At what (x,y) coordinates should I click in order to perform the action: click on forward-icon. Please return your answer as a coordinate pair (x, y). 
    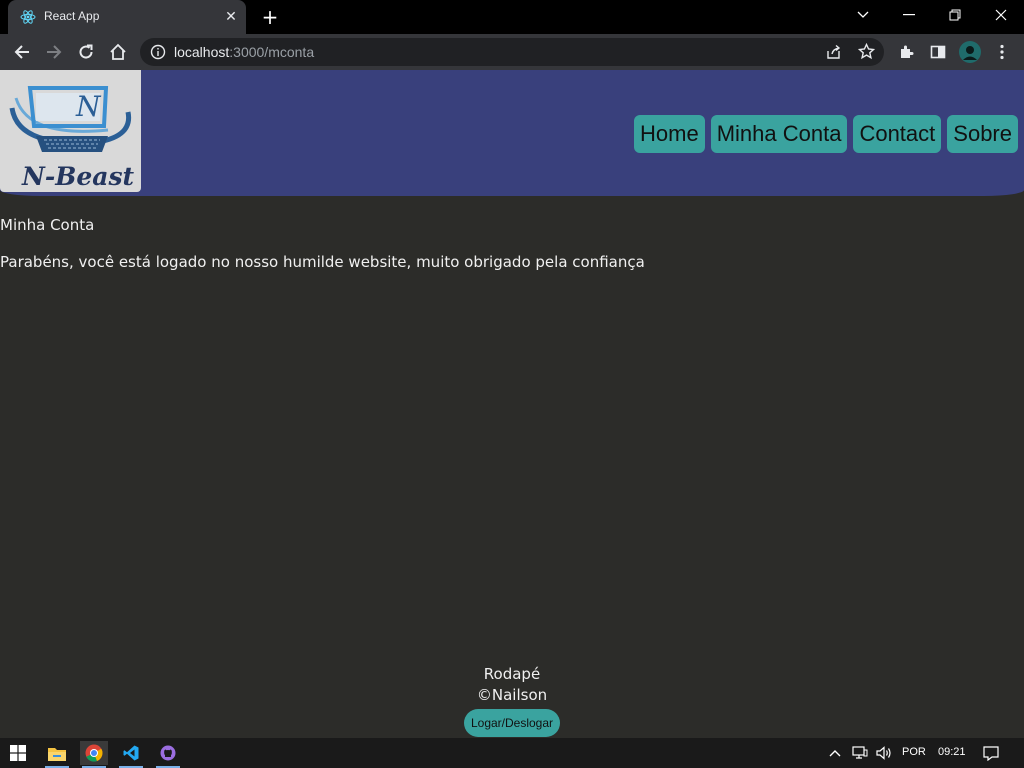
    Looking at the image, I should click on (54, 52).